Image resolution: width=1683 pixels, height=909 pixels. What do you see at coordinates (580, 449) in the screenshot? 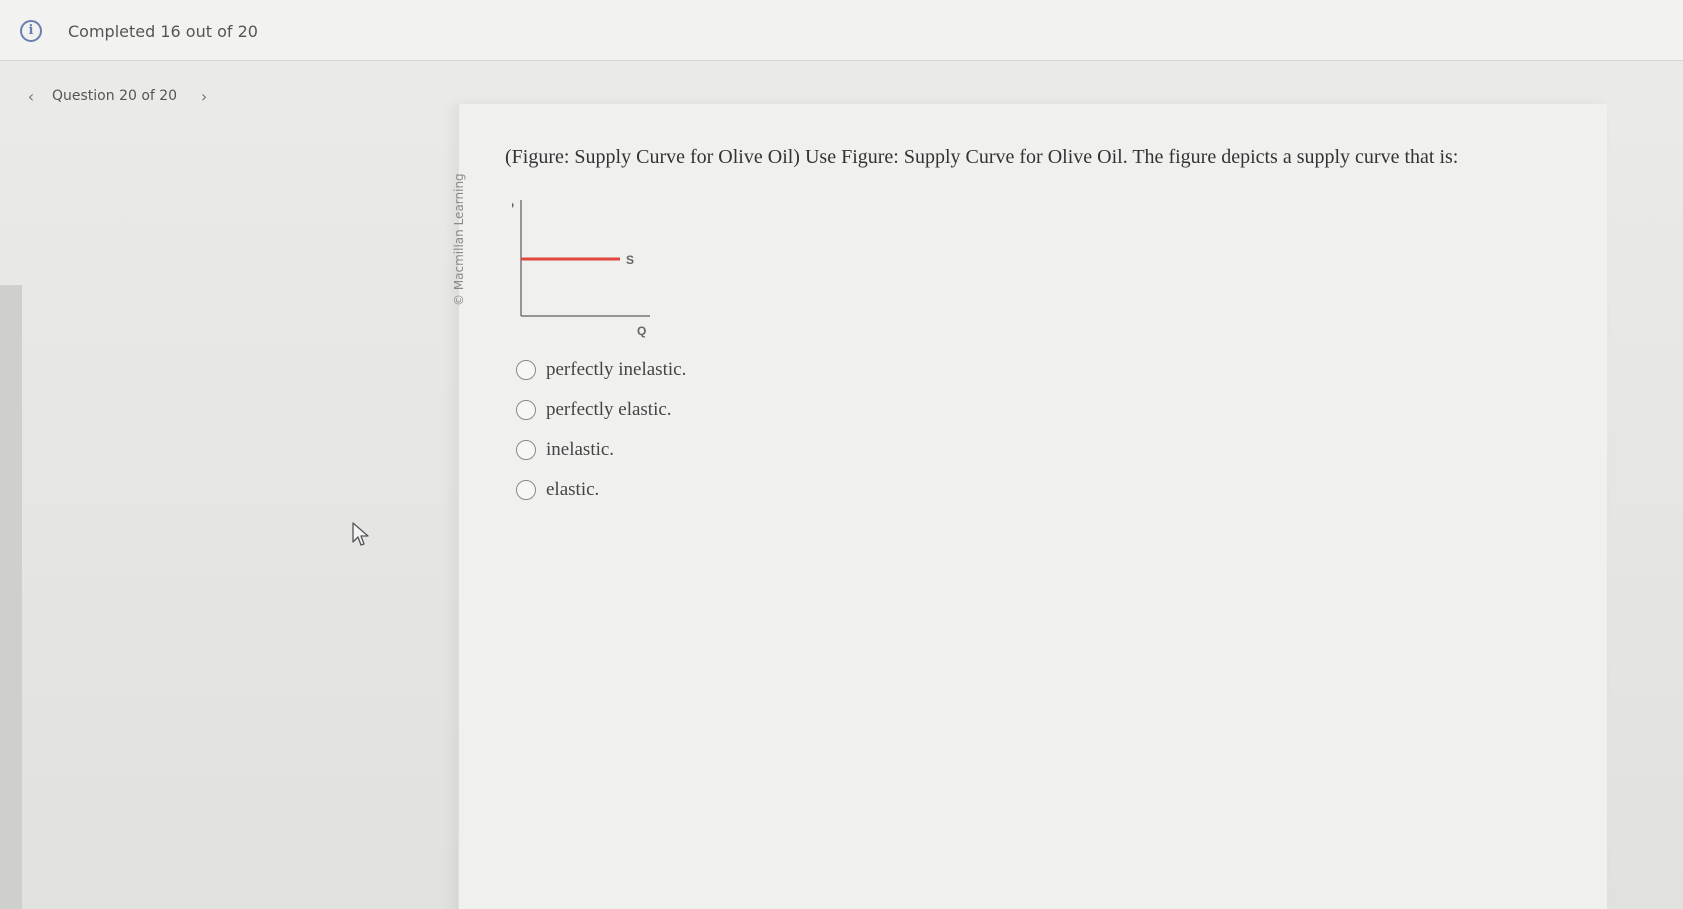
I see `option-label: inelastic.` at bounding box center [580, 449].